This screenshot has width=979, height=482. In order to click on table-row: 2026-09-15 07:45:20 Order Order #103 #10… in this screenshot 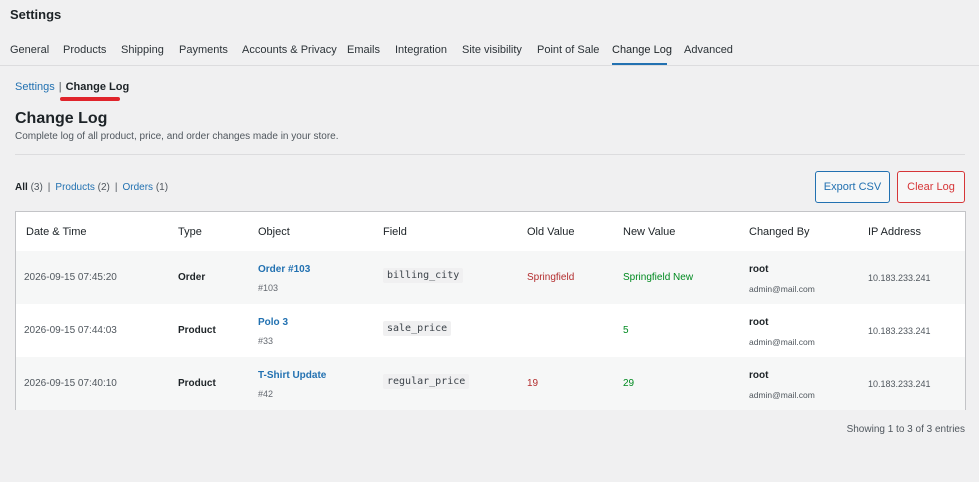, I will do `click(490, 277)`.